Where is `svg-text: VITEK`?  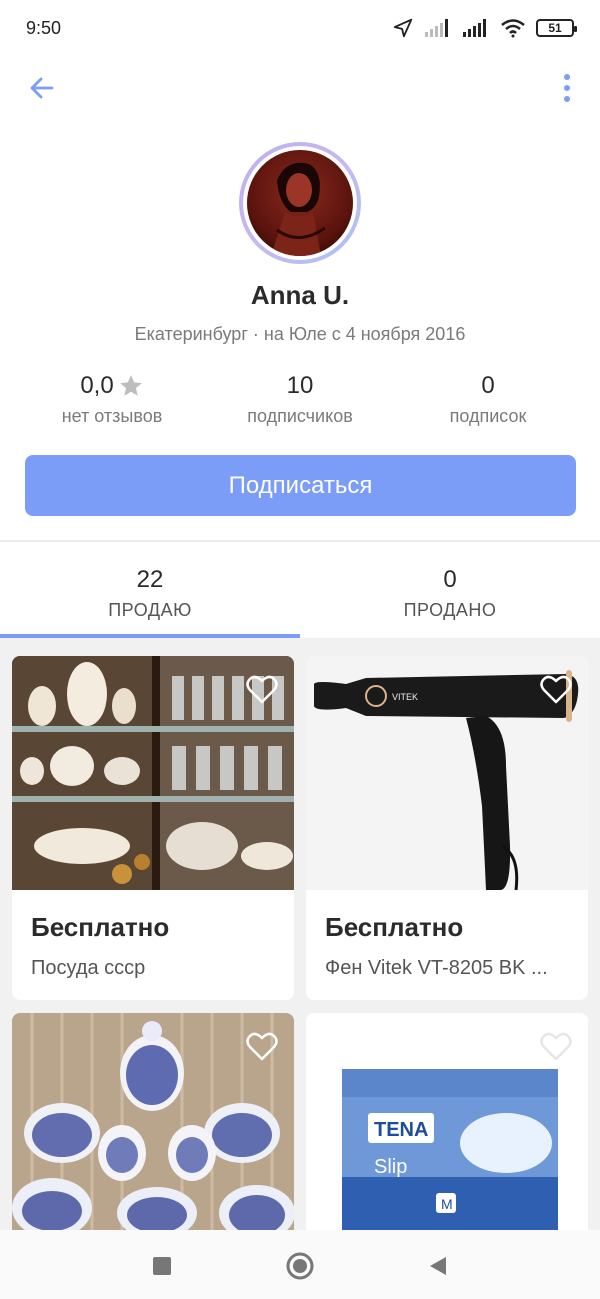
svg-text: VITEK is located at coordinates (405, 697).